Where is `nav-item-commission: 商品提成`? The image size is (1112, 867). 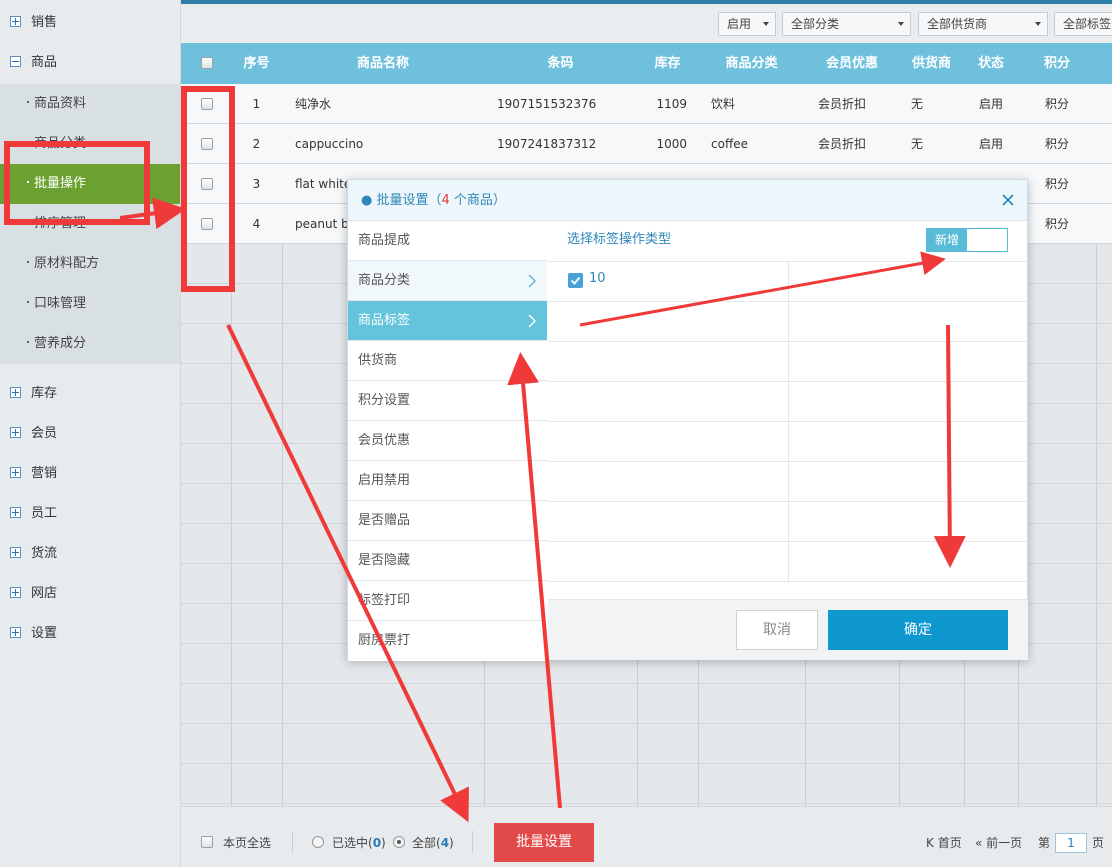
nav-item-commission: 商品提成 is located at coordinates (447, 241).